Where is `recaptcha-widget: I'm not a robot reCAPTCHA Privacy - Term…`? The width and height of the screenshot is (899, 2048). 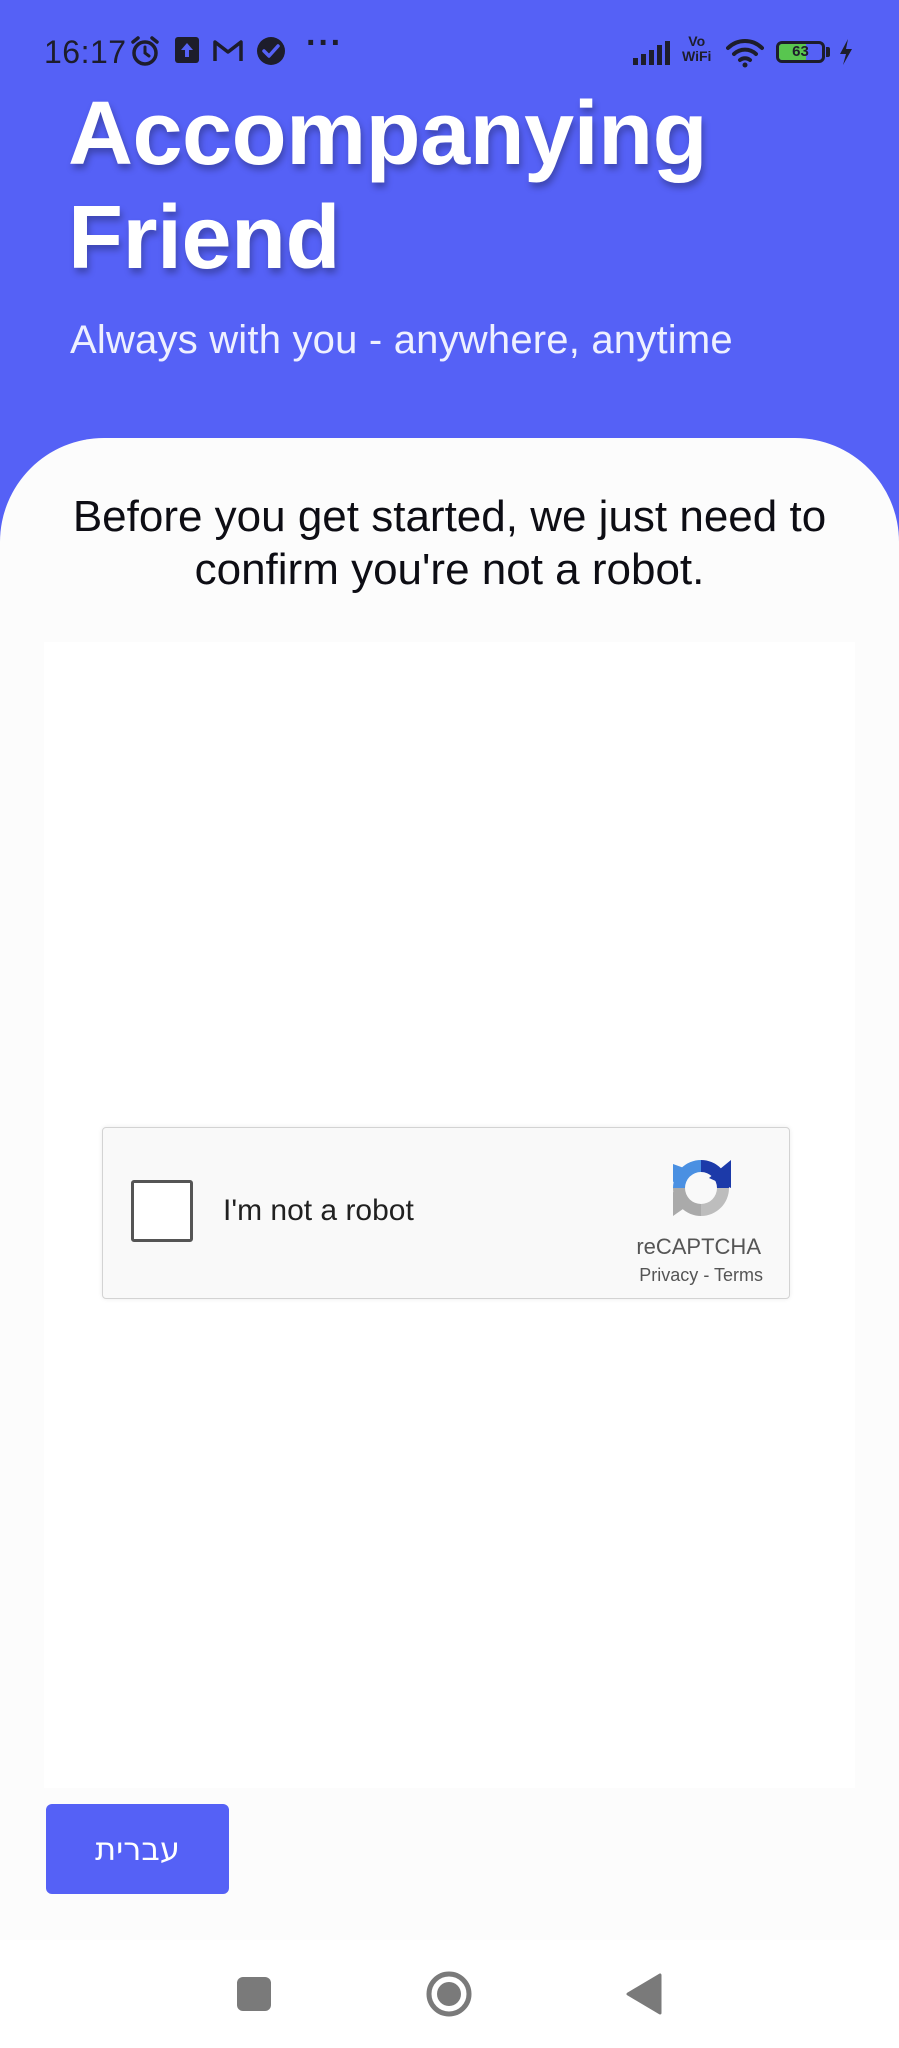
recaptcha-widget: I'm not a robot reCAPTCHA Privacy - Term… is located at coordinates (446, 1213).